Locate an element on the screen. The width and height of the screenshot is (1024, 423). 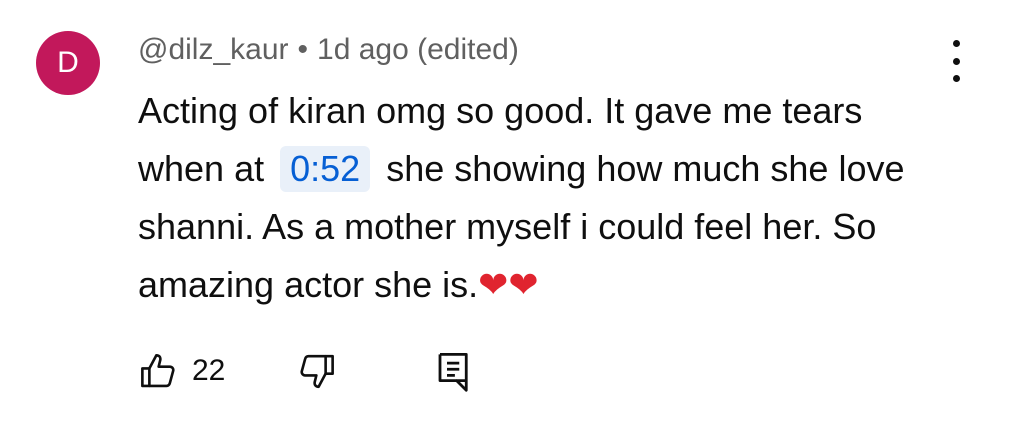
comment-actions: 22 is located at coordinates (306, 371).